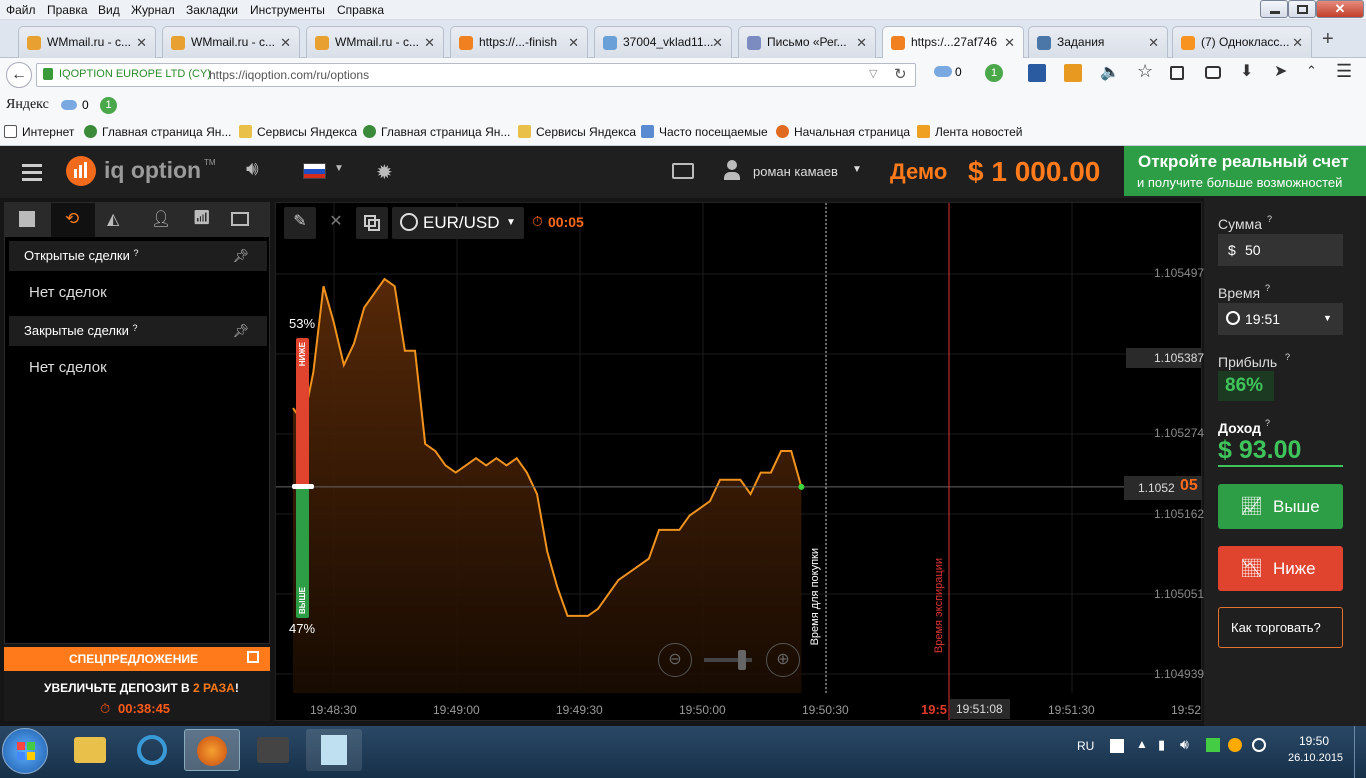  Describe the element at coordinates (287, 10) in the screenshot. I see `menu-tools: Инструменты` at that location.